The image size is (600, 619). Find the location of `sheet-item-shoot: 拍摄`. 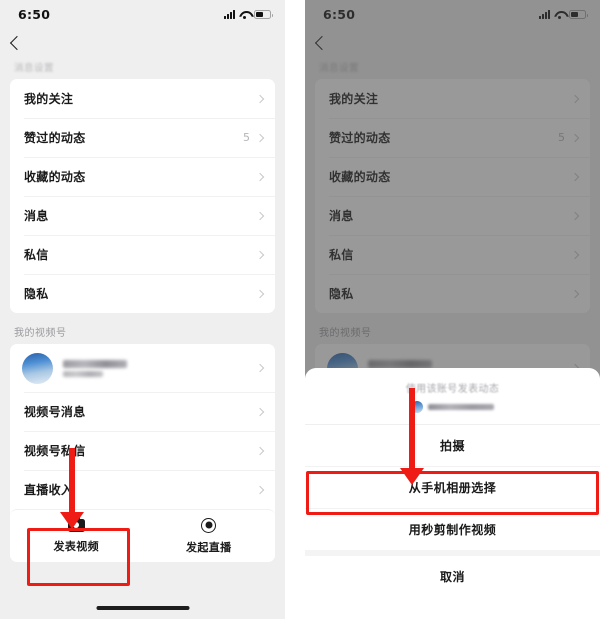

sheet-item-shoot: 拍摄 is located at coordinates (452, 446).